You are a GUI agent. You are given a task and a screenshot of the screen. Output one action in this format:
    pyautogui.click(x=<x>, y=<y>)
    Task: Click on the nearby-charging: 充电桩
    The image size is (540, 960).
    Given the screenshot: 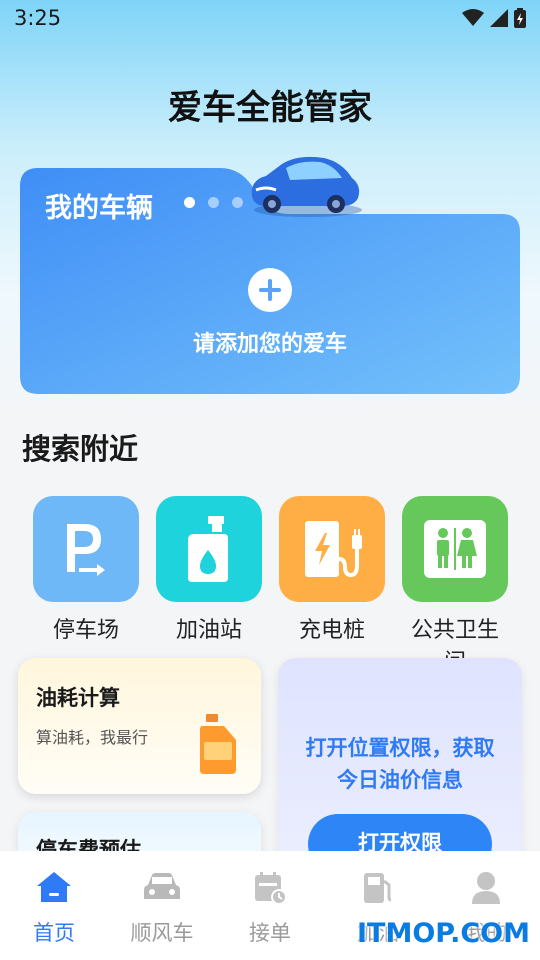 What is the action you would take?
    pyautogui.click(x=332, y=570)
    